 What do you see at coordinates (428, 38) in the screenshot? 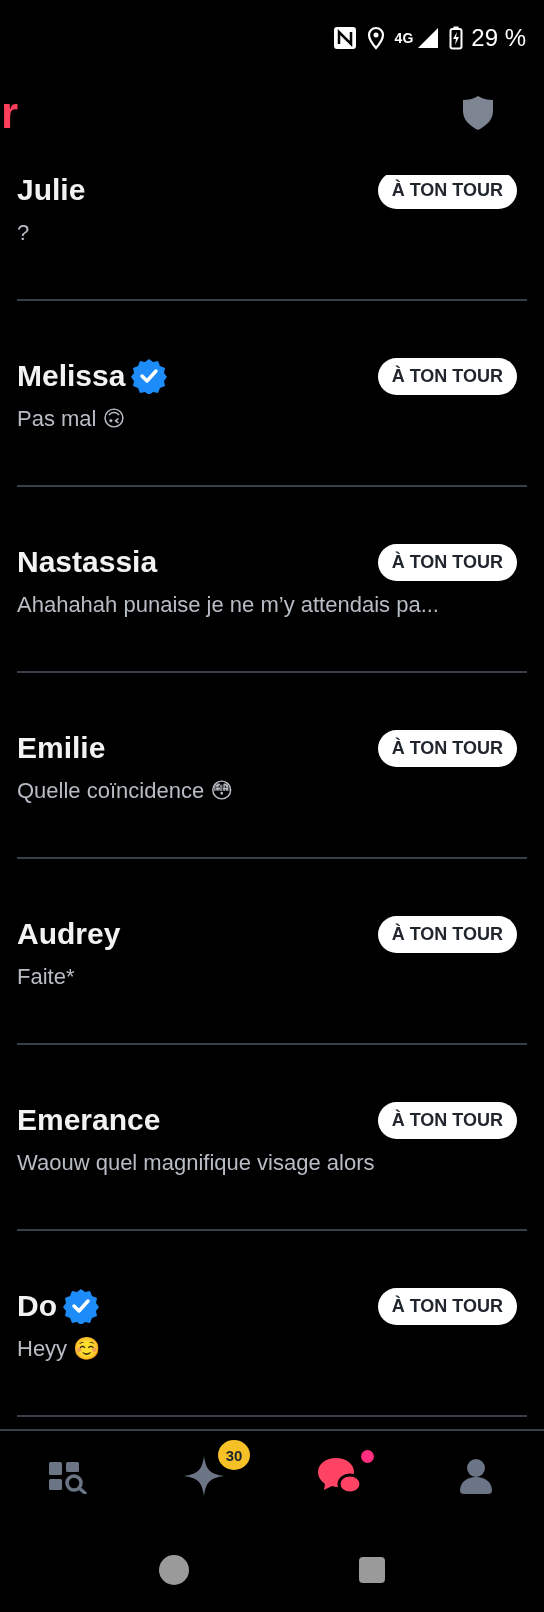
I see `signal-icon` at bounding box center [428, 38].